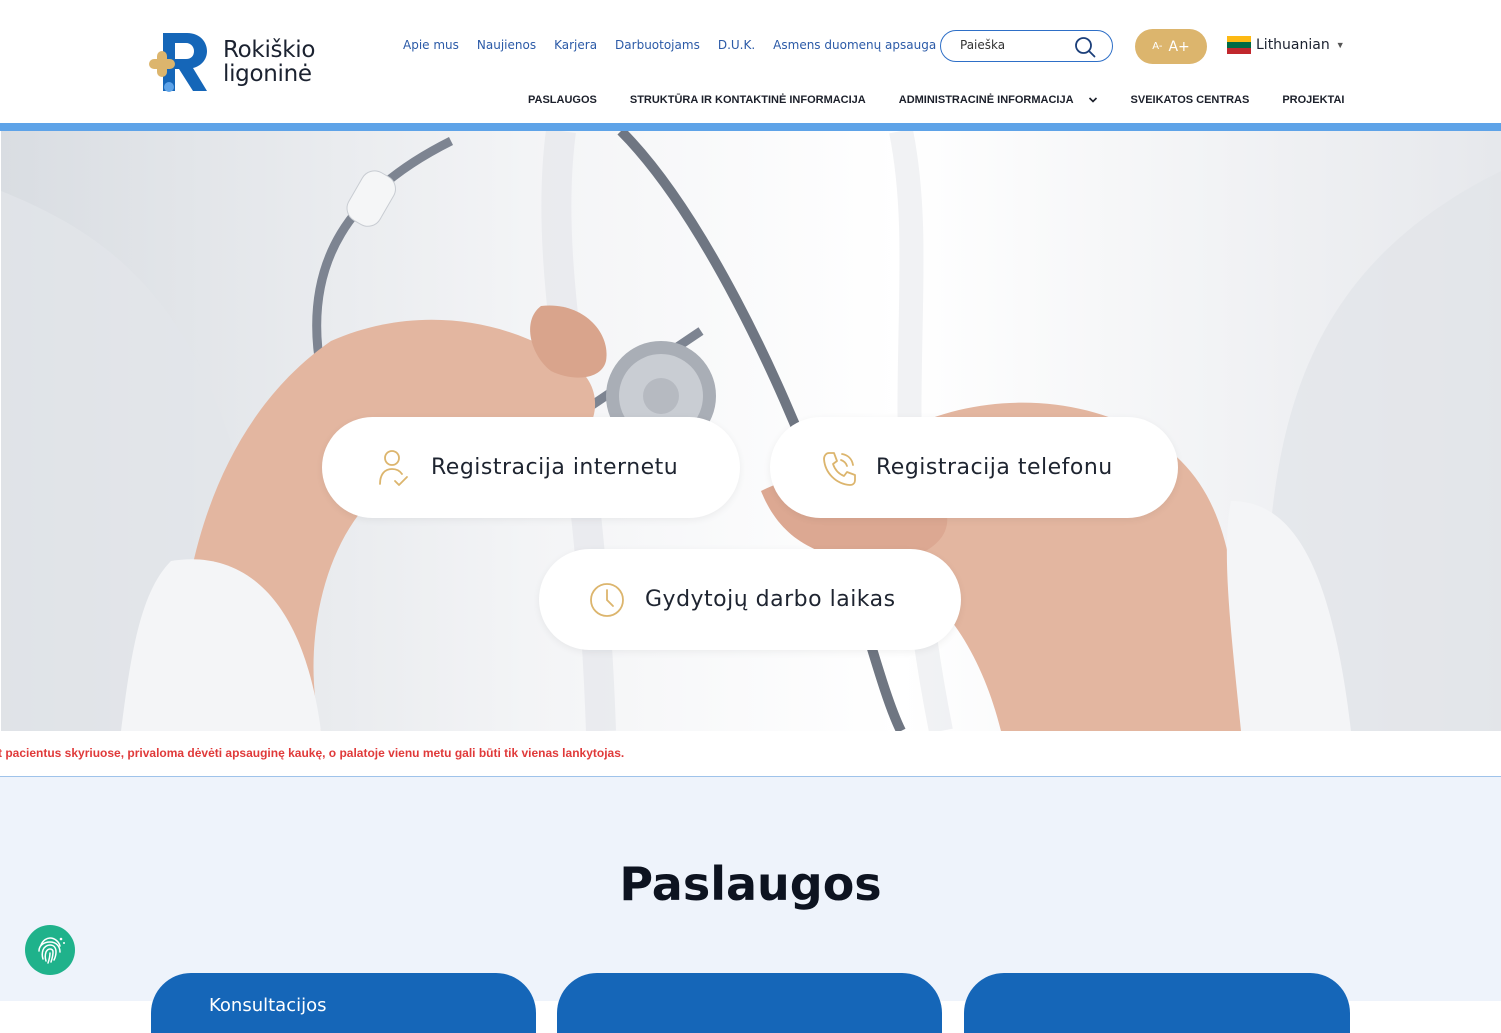 The image size is (1501, 1033). Describe the element at coordinates (657, 45) in the screenshot. I see `top-link-darbuotojams: Darbuotojams` at that location.